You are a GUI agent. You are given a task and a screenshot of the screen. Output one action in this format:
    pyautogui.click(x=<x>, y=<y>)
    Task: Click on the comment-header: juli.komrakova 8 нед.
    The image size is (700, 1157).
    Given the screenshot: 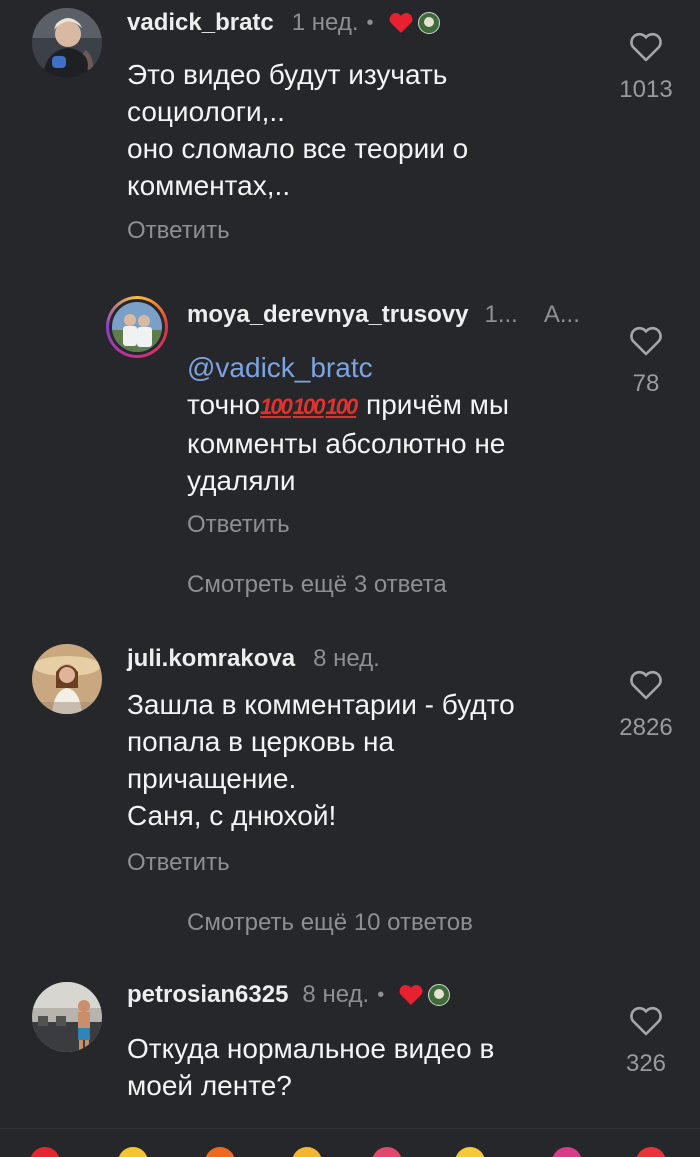 What is the action you would take?
    pyautogui.click(x=253, y=659)
    